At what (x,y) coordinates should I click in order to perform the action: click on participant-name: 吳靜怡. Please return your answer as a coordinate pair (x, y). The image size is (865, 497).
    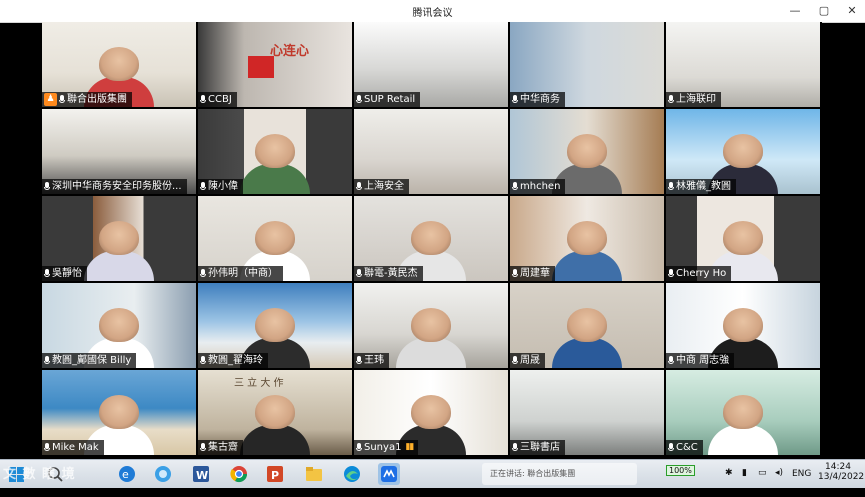
    Looking at the image, I should click on (67, 273).